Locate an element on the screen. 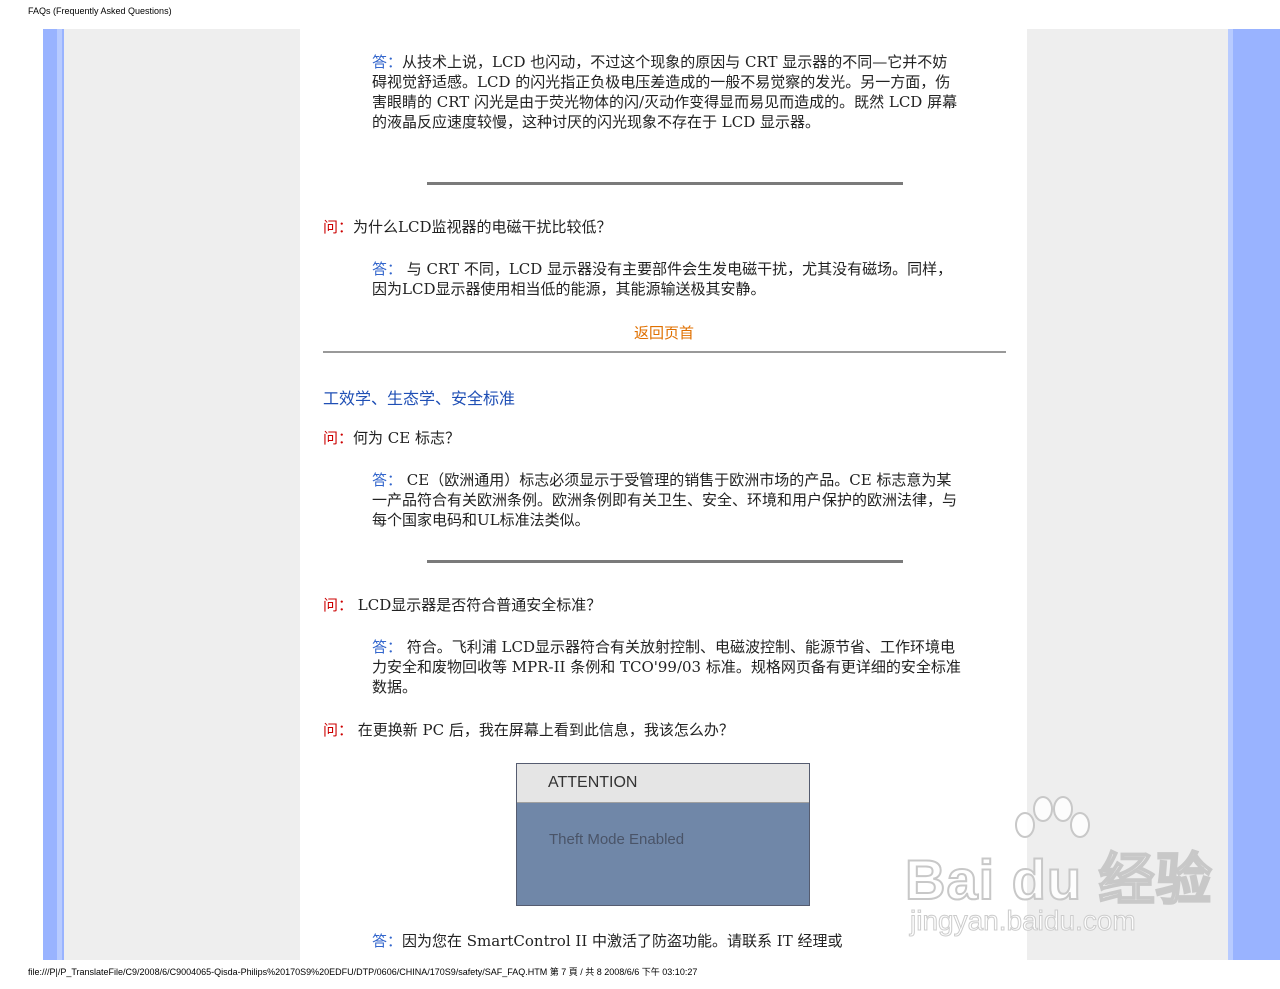  attention-dialog-image: ATTENTION Theft Mode Enabled is located at coordinates (663, 834).